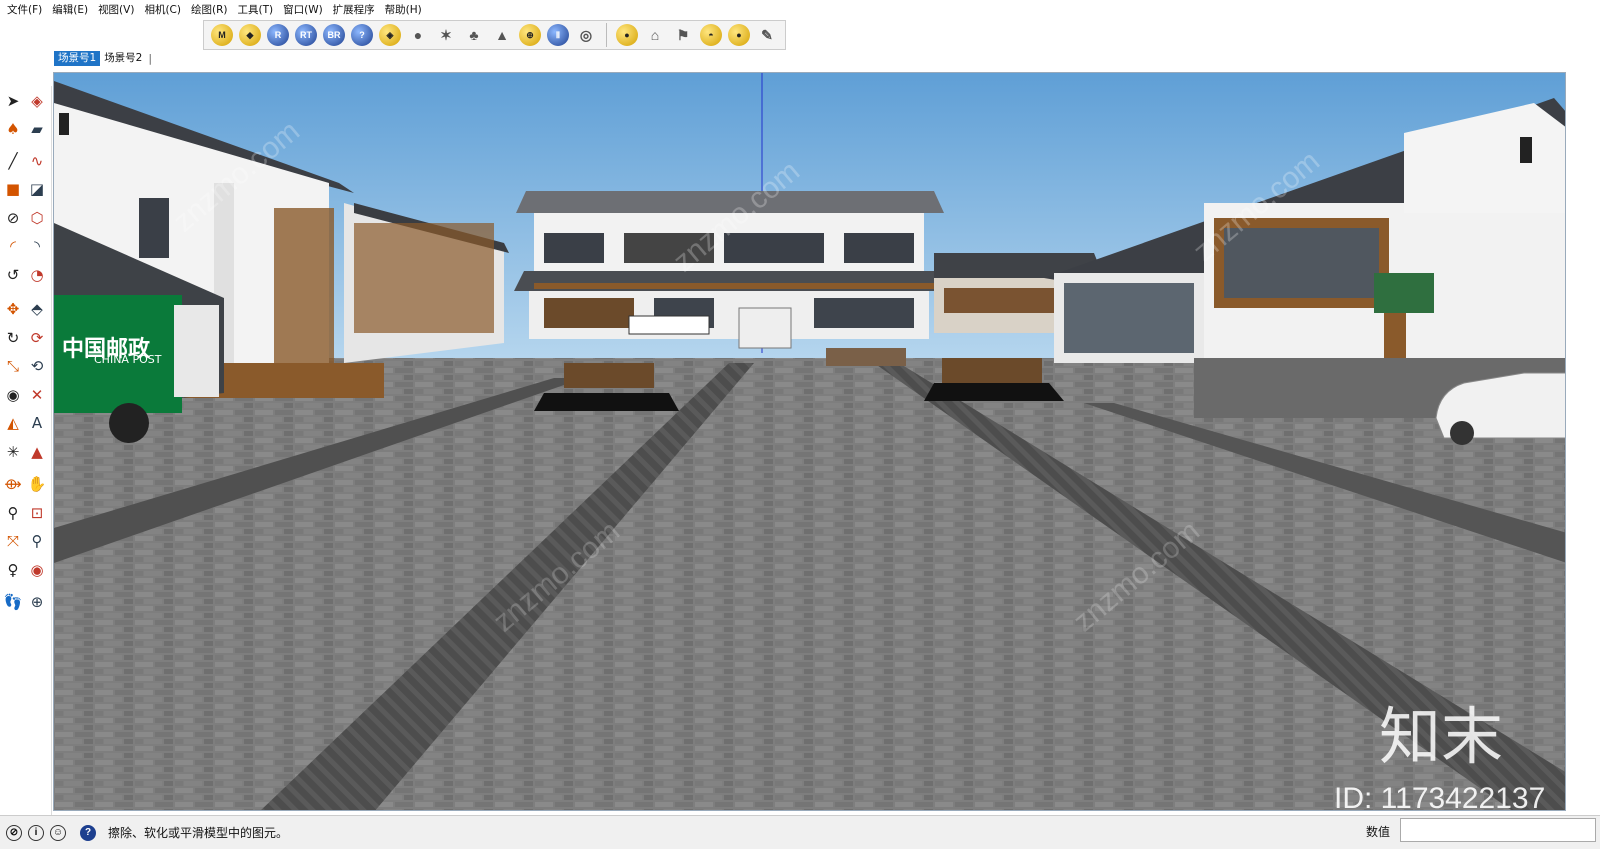 This screenshot has height=849, width=1600. Describe the element at coordinates (13, 570) in the screenshot. I see `position-camera-icon: ♀` at that location.